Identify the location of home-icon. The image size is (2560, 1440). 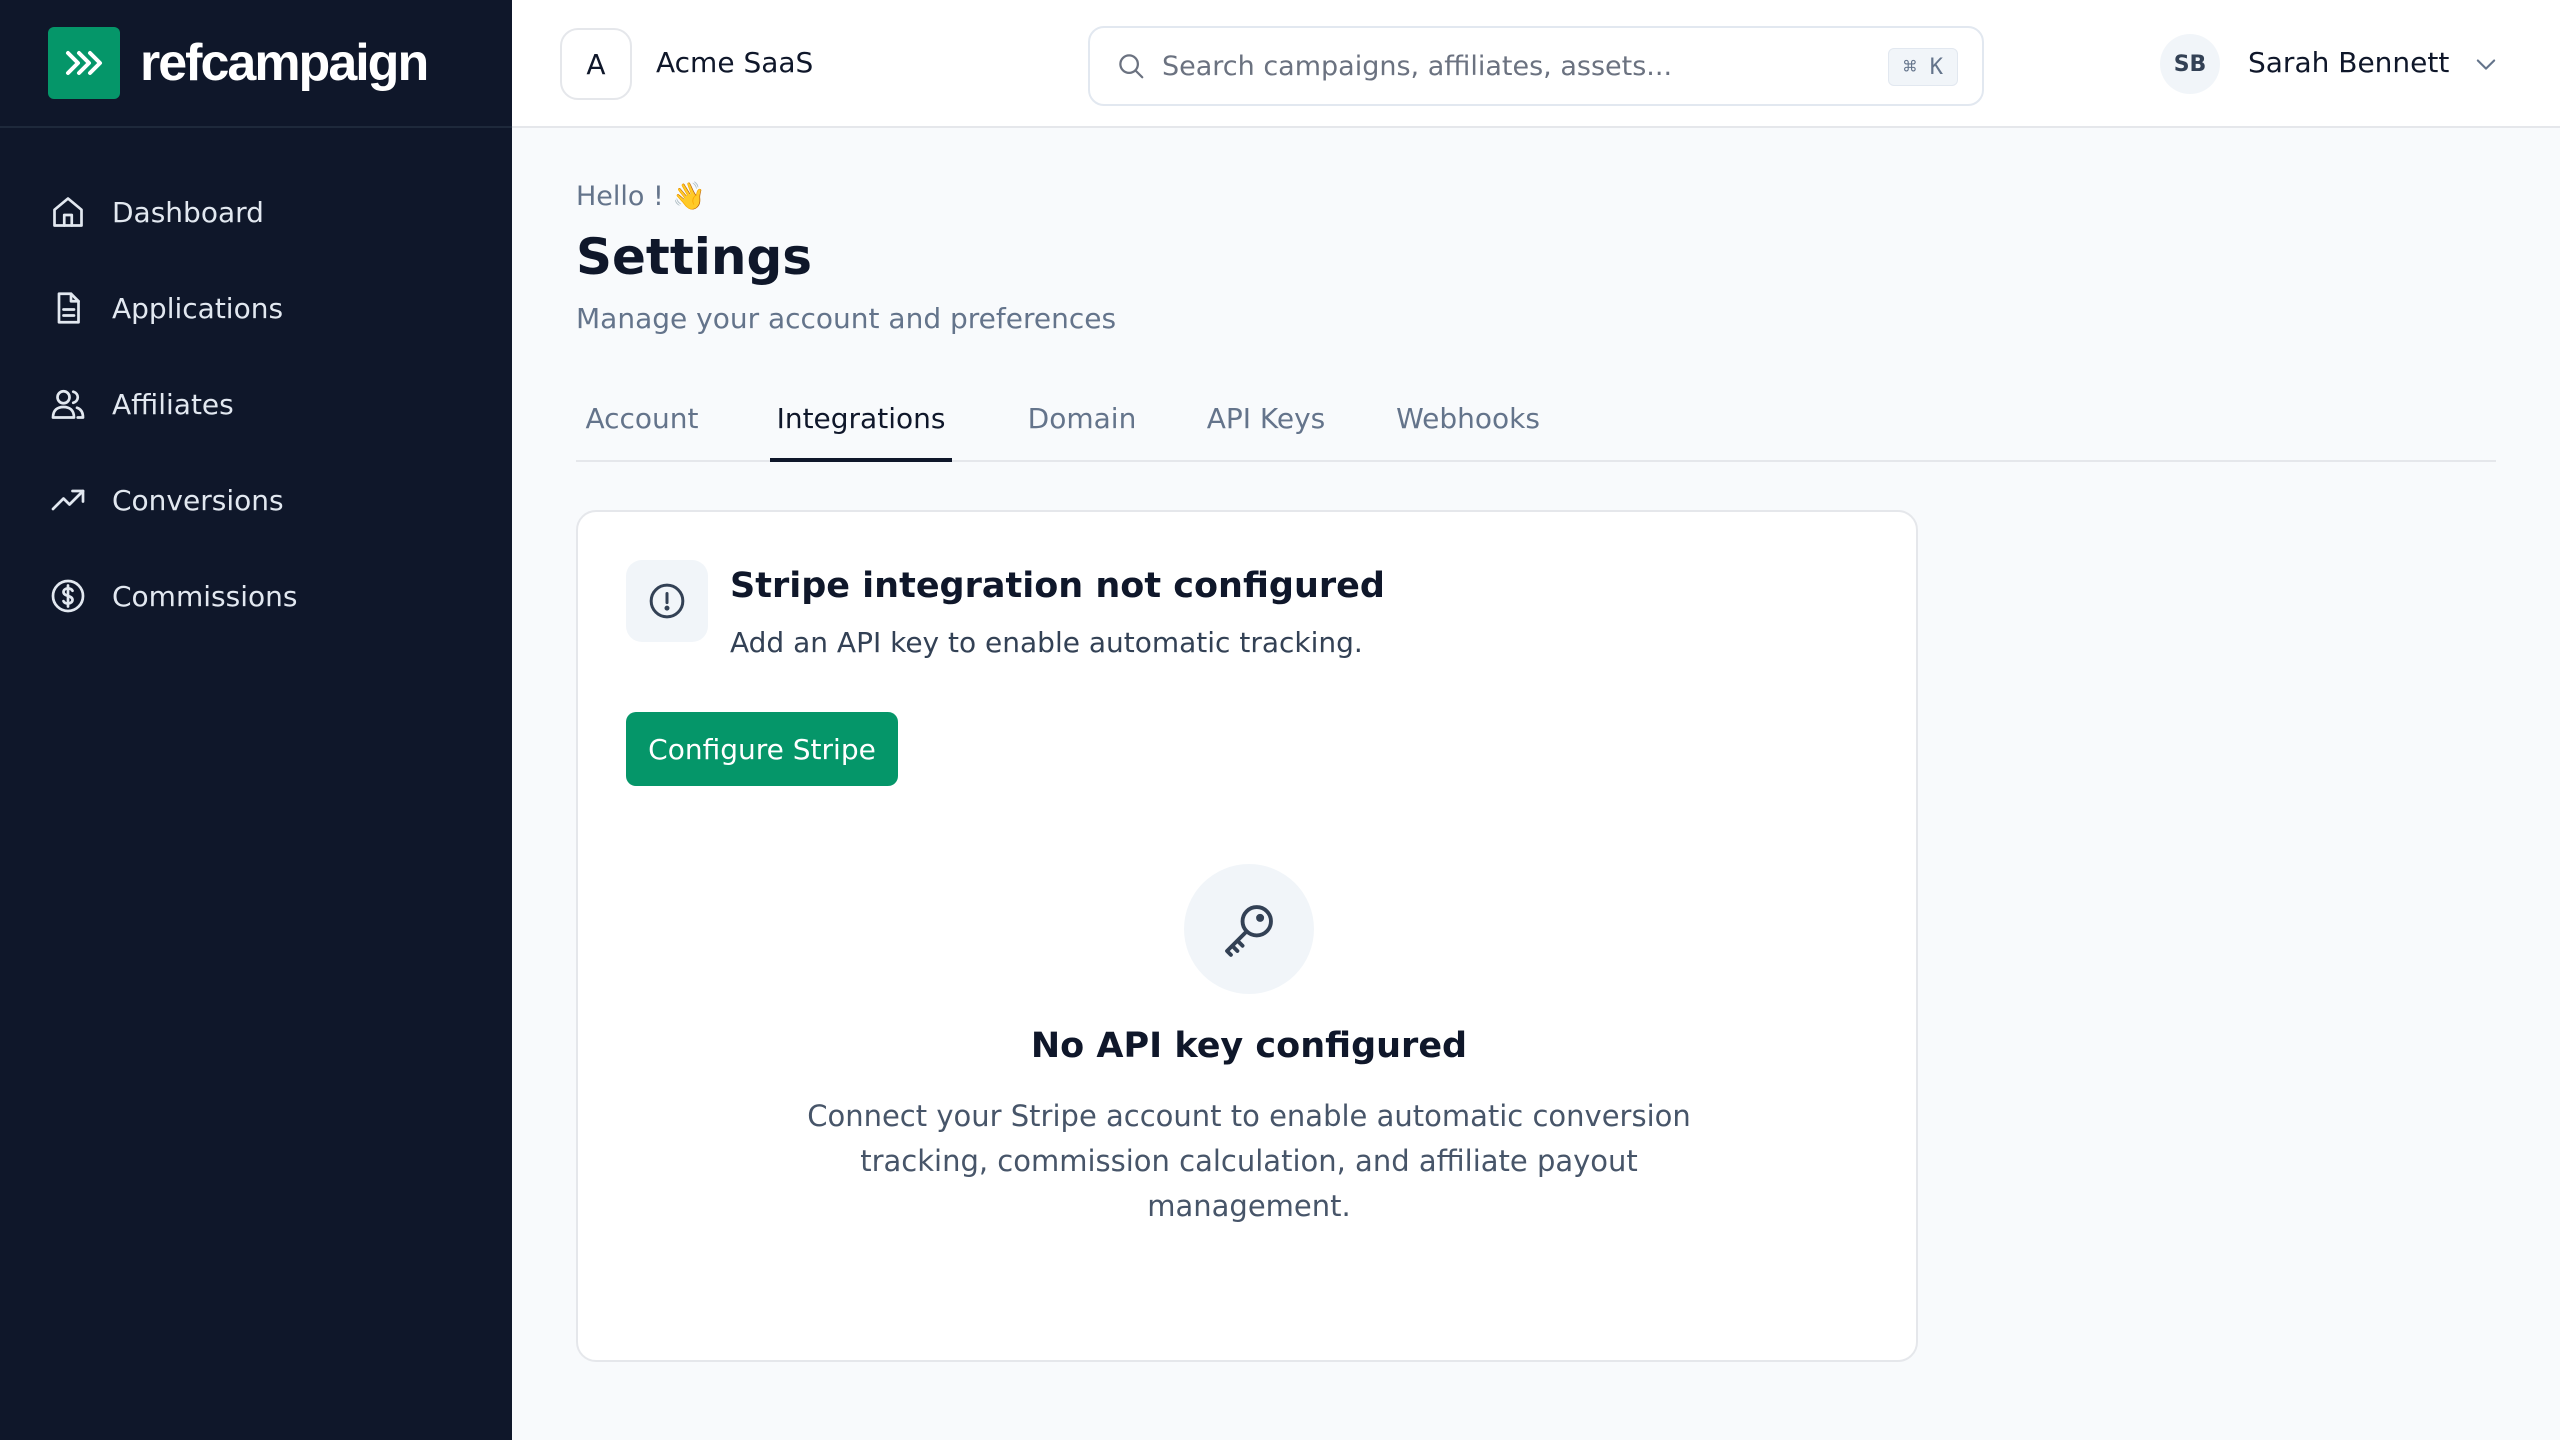
(68, 212).